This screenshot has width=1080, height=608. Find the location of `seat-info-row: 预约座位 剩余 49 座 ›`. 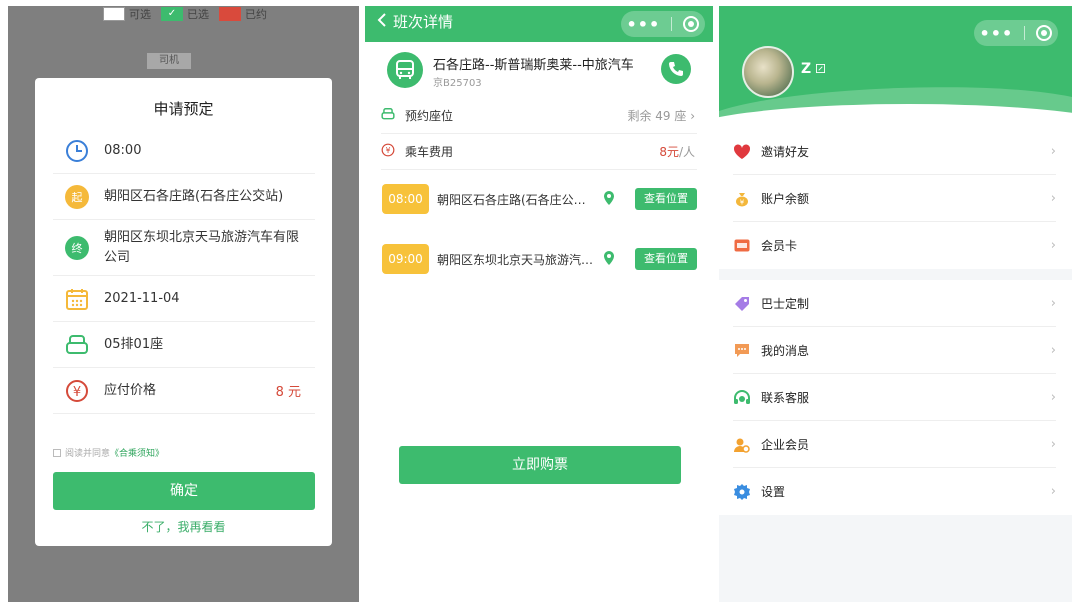

seat-info-row: 预约座位 剩余 49 座 › is located at coordinates (539, 116).